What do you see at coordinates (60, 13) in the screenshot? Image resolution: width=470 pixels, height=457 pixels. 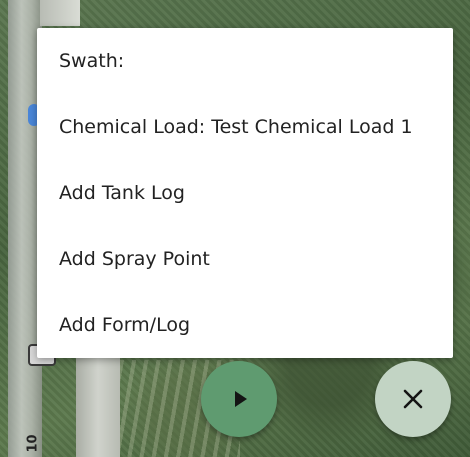 I see `map-road-top` at bounding box center [60, 13].